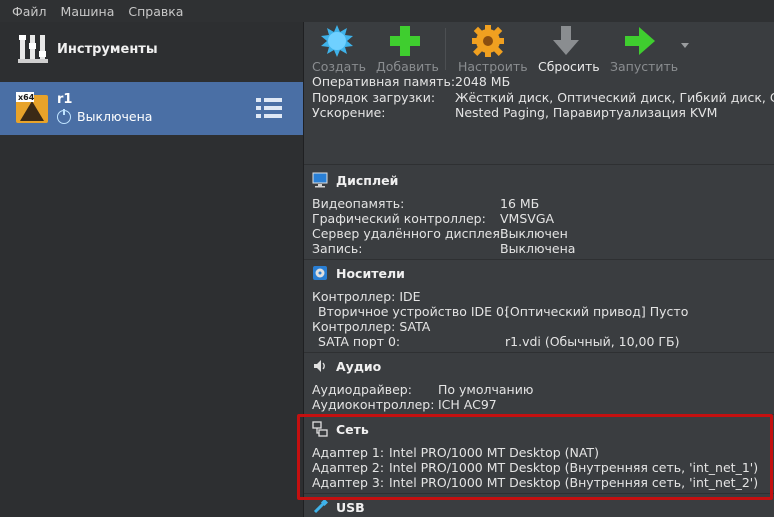 The width and height of the screenshot is (774, 517). I want to click on toolbar-dropdown-icon, so click(685, 45).